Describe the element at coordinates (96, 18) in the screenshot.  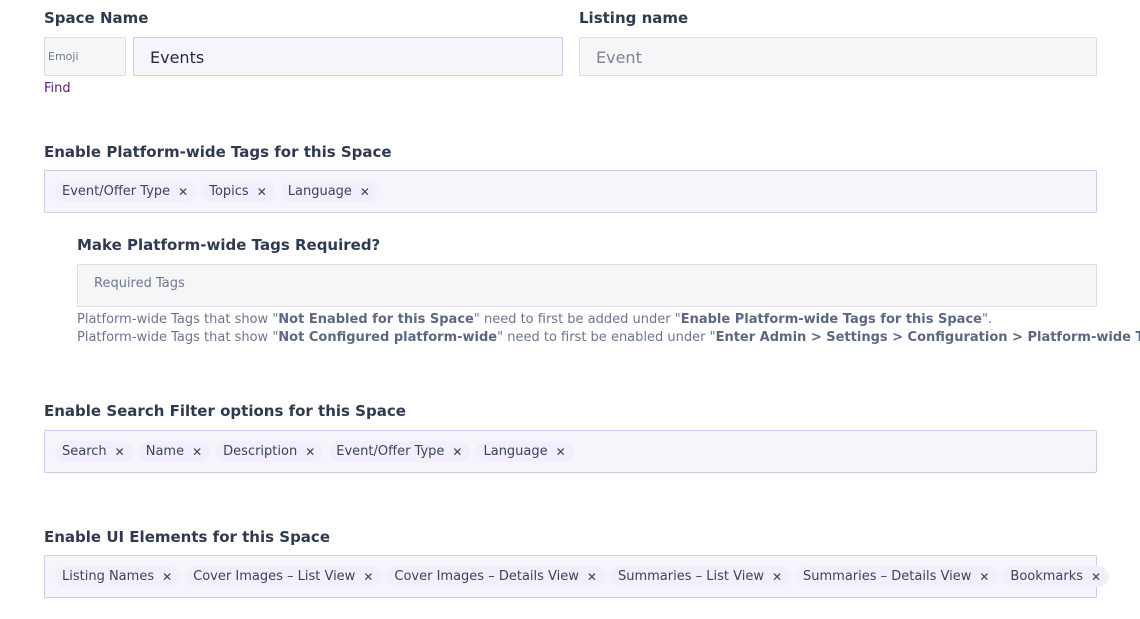
I see `space-name-label: Space Name` at that location.